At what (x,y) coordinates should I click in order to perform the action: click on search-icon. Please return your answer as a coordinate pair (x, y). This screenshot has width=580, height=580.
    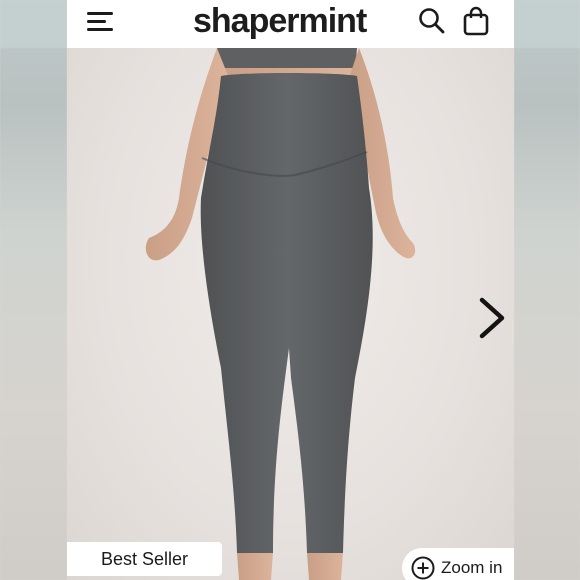
    Looking at the image, I should click on (432, 21).